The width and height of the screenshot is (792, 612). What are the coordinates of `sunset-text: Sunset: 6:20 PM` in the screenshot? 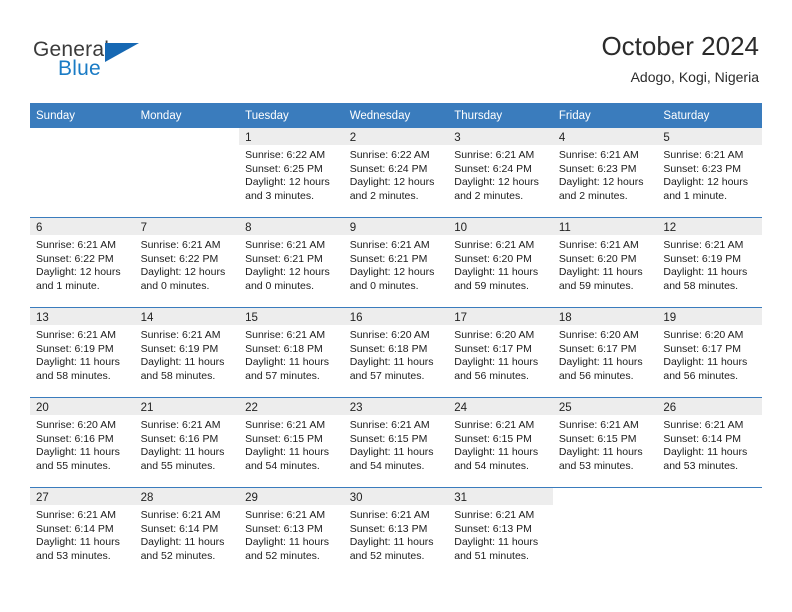 It's located at (597, 258).